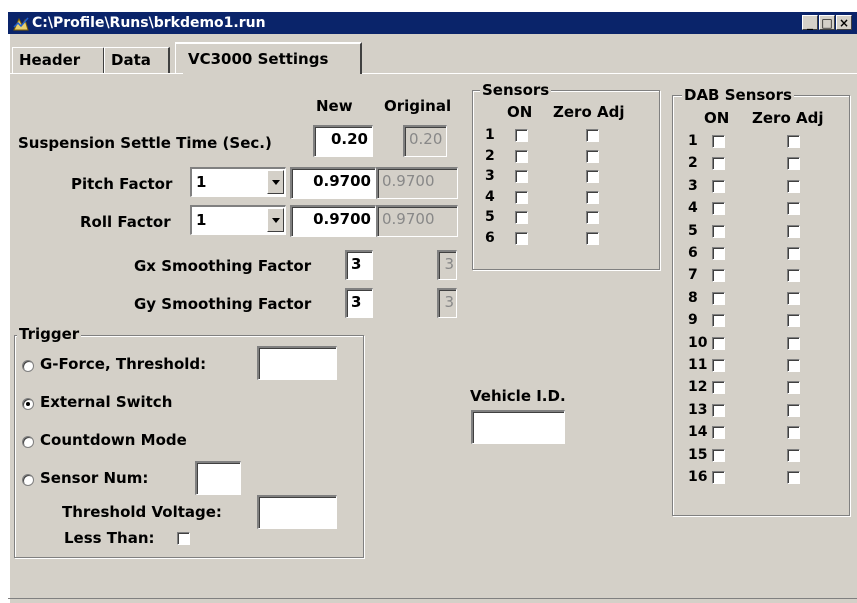 This screenshot has width=857, height=603. I want to click on pitch-factor-new-input: 0.9700, so click(333, 183).